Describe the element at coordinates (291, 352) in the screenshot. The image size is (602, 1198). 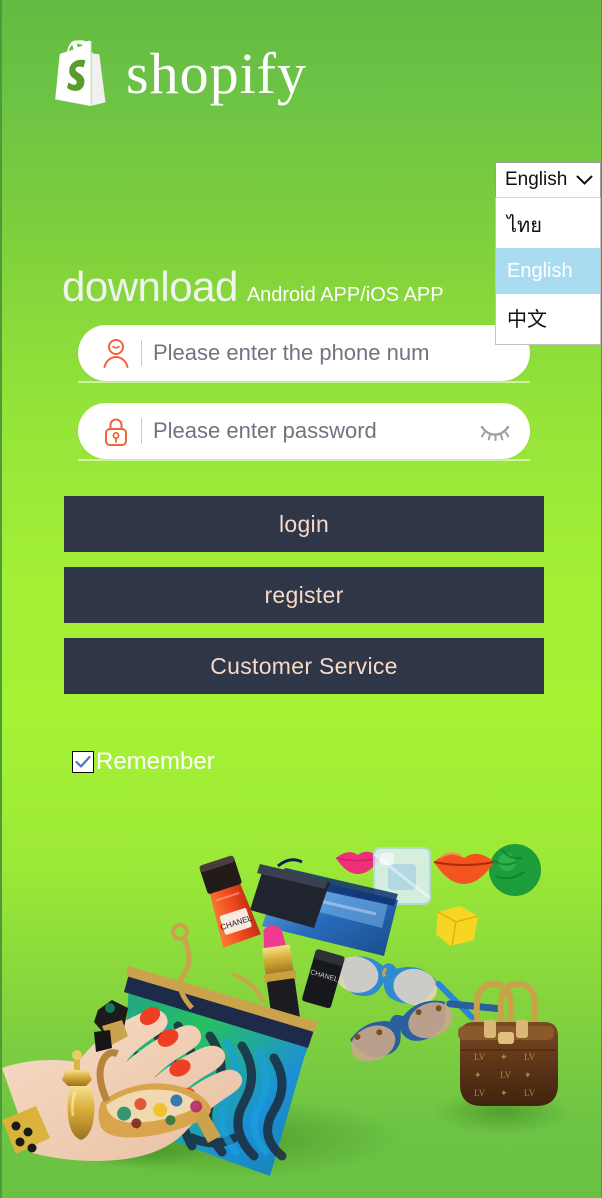
I see `phone-input-placeholder: Please enter the phone num` at that location.